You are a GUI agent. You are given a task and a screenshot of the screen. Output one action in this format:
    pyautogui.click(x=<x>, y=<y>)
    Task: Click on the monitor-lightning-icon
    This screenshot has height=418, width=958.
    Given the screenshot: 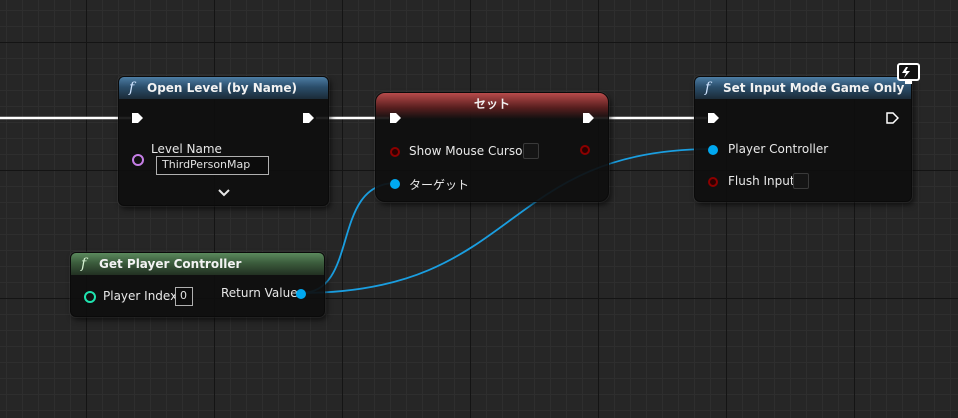 What is the action you would take?
    pyautogui.click(x=908, y=73)
    